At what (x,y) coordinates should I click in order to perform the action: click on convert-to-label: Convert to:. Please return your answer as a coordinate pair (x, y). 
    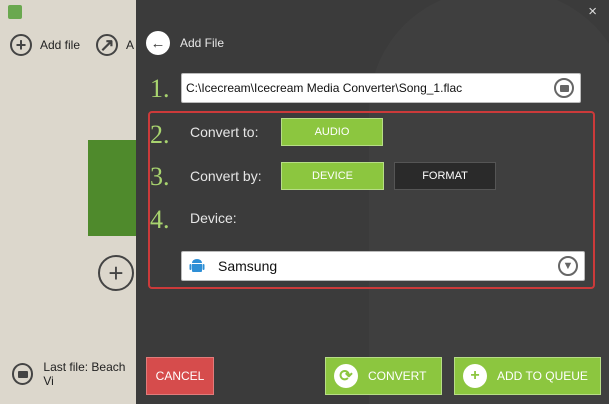
    Looking at the image, I should click on (224, 132).